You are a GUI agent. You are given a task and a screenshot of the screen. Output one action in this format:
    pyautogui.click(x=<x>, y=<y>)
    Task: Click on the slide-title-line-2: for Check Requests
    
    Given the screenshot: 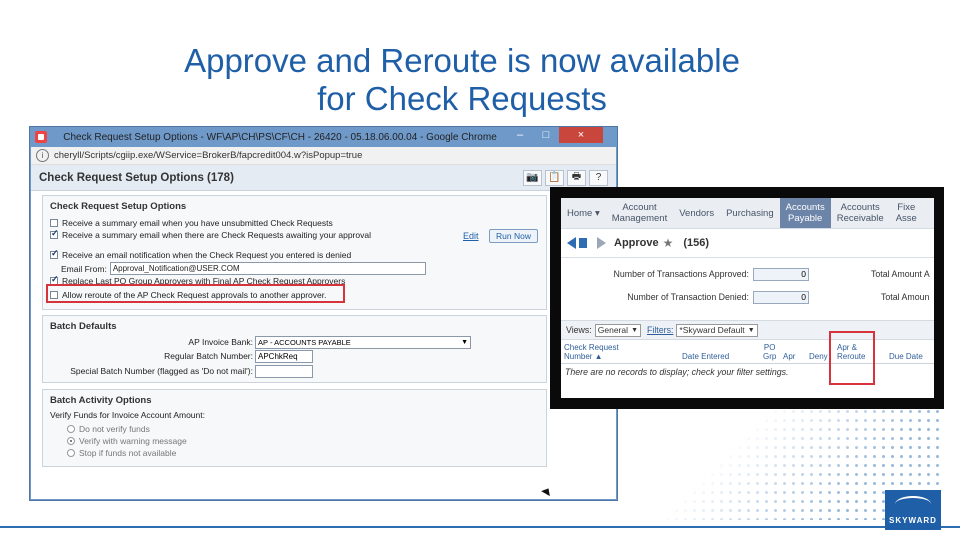 What is the action you would take?
    pyautogui.click(x=462, y=98)
    